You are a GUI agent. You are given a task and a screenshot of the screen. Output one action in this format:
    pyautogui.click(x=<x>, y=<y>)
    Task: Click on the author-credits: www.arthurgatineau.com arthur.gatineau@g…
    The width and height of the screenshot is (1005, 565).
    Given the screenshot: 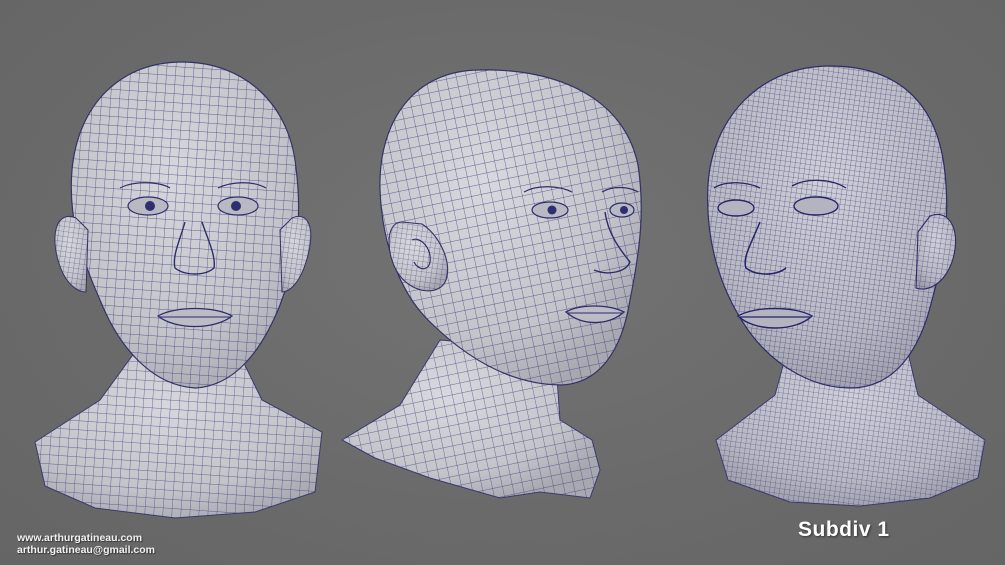 What is the action you would take?
    pyautogui.click(x=86, y=544)
    